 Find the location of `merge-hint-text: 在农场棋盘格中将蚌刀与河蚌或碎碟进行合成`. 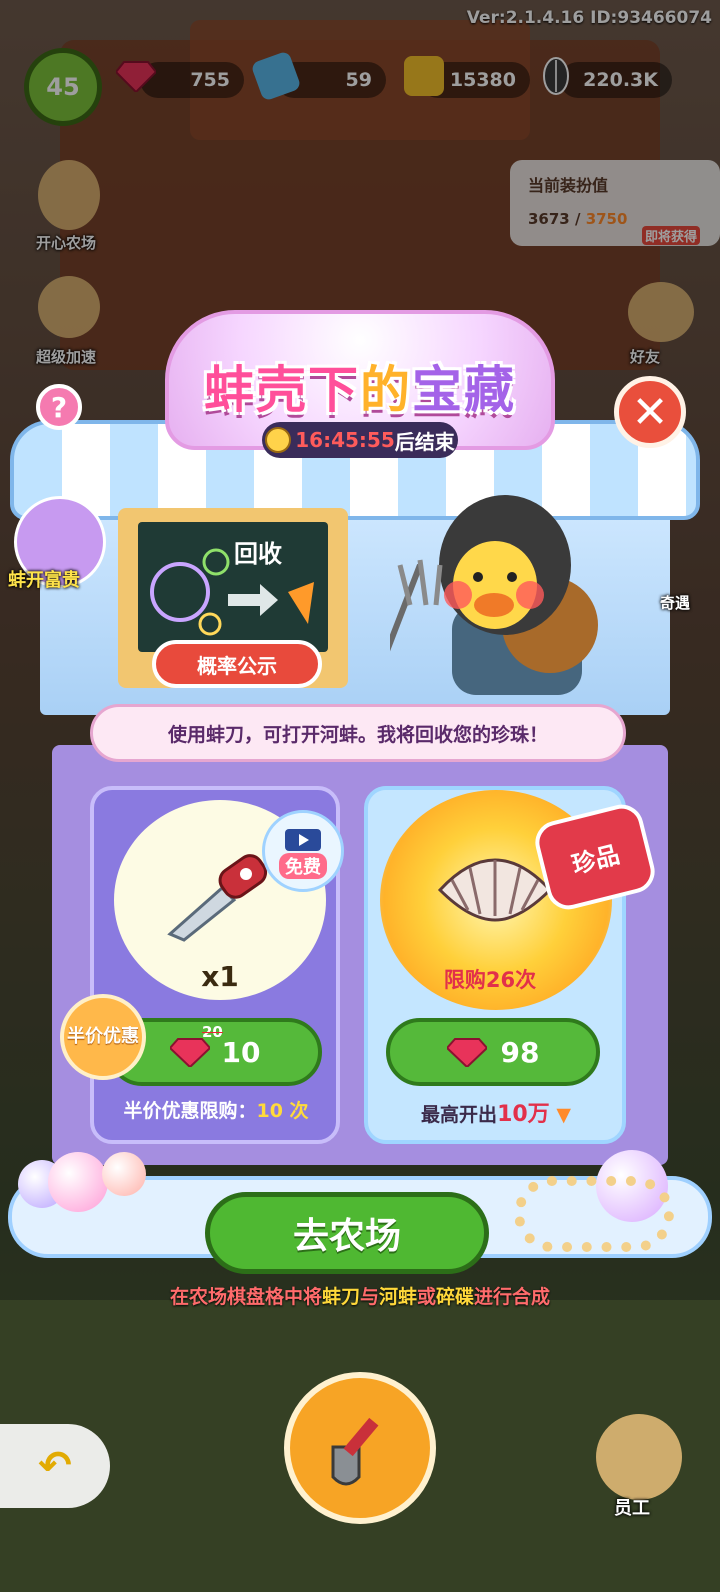

merge-hint-text: 在农场棋盘格中将蚌刀与河蚌或碎碟进行合成 is located at coordinates (360, 1295).